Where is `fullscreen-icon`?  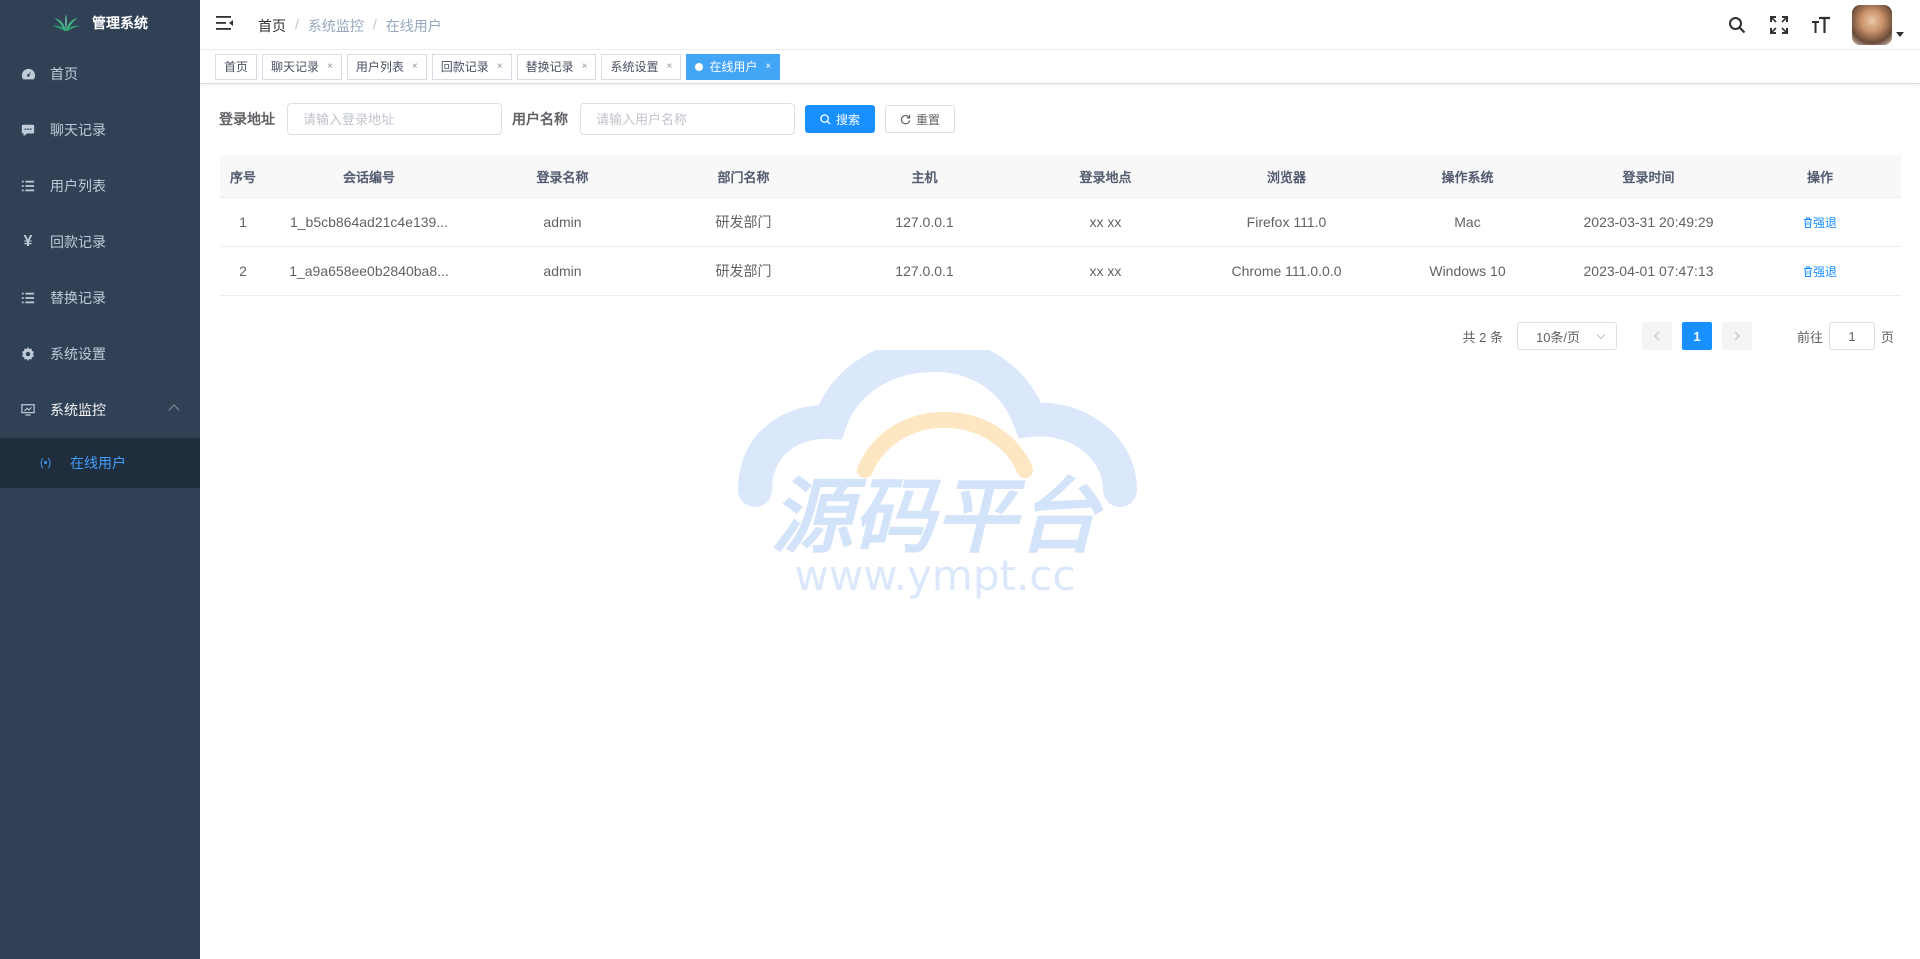 fullscreen-icon is located at coordinates (1779, 25).